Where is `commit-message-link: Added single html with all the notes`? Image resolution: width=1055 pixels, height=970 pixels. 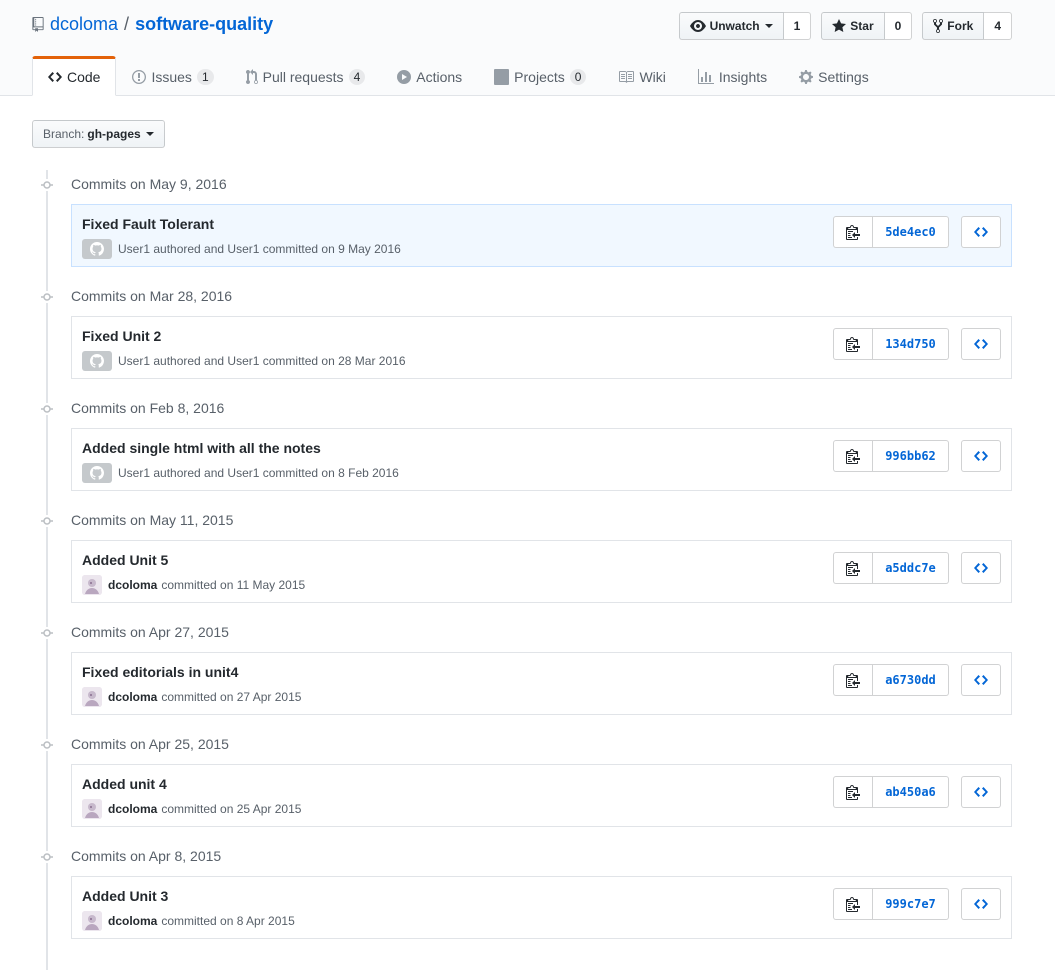
commit-message-link: Added single html with all the notes is located at coordinates (201, 448).